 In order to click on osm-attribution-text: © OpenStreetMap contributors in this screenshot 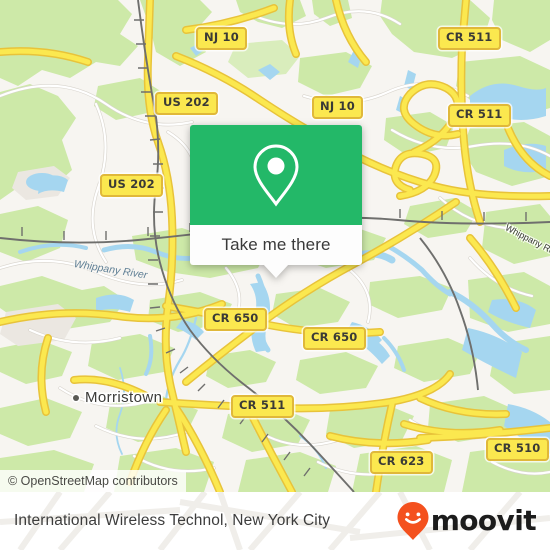, I will do `click(93, 481)`.